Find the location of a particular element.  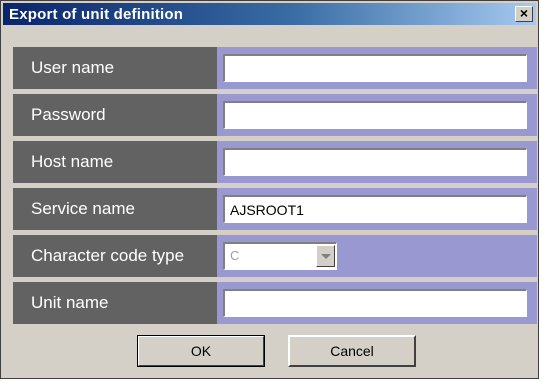

character-code-type-select: C is located at coordinates (280, 256).